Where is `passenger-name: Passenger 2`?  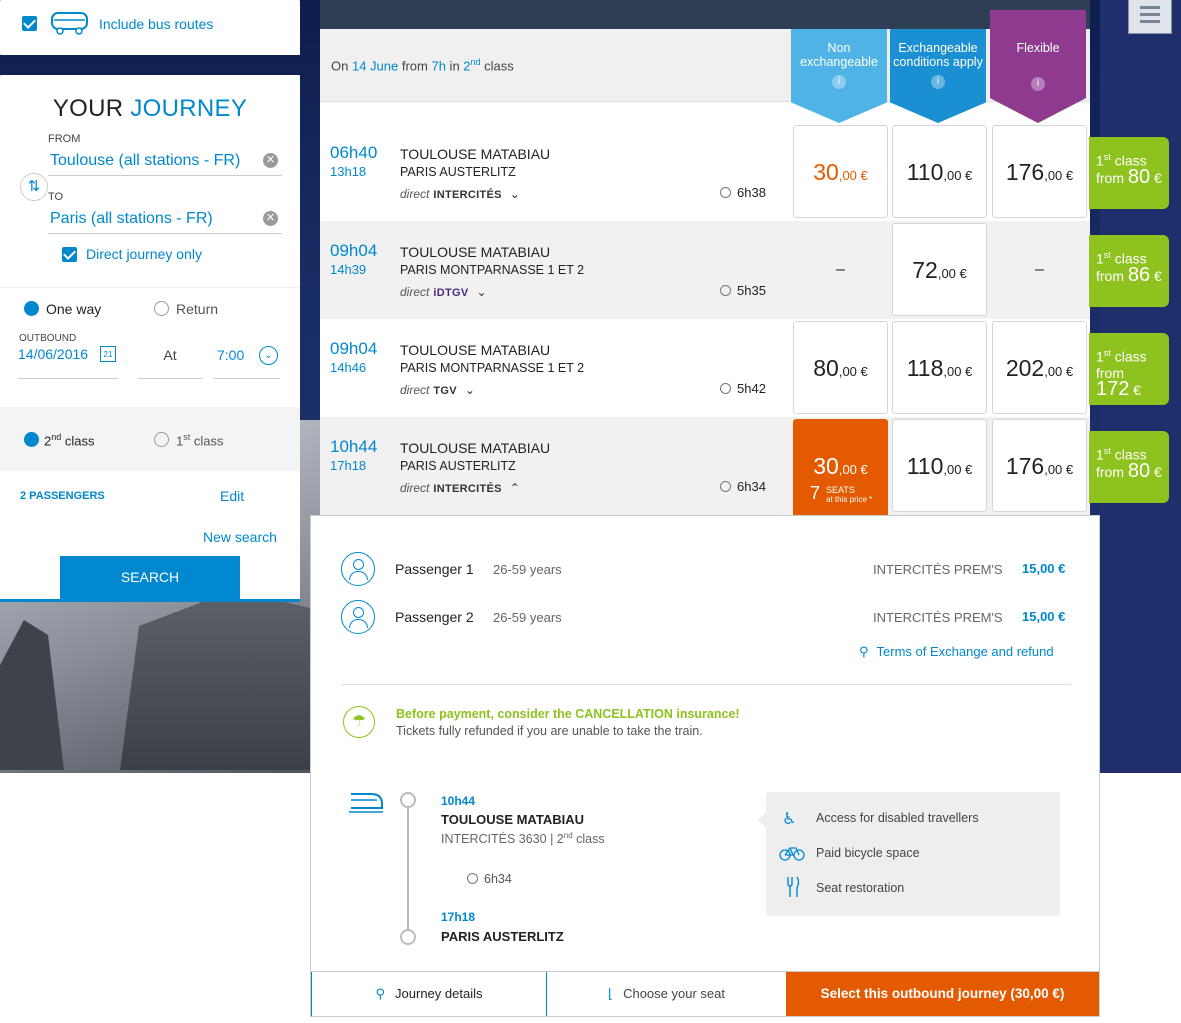
passenger-name: Passenger 2 is located at coordinates (434, 617).